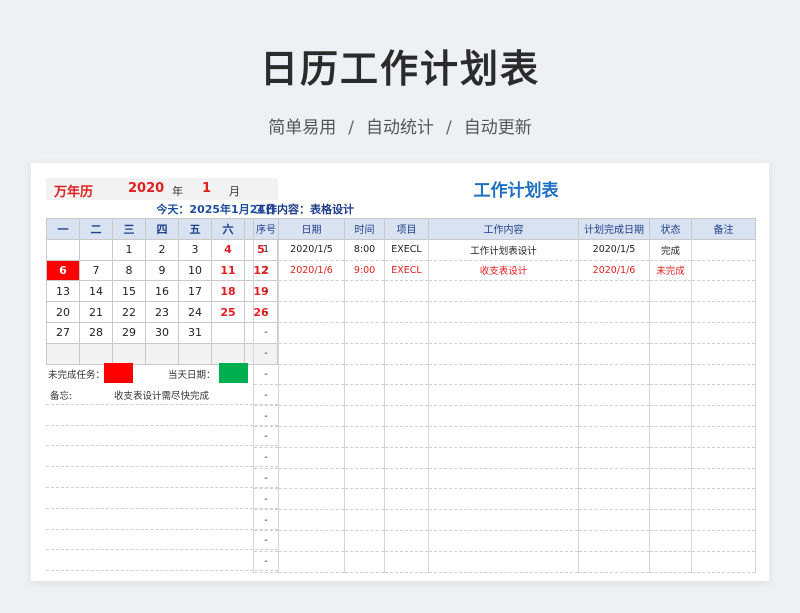 This screenshot has width=800, height=613. I want to click on table-cell: EXECL, so click(406, 250).